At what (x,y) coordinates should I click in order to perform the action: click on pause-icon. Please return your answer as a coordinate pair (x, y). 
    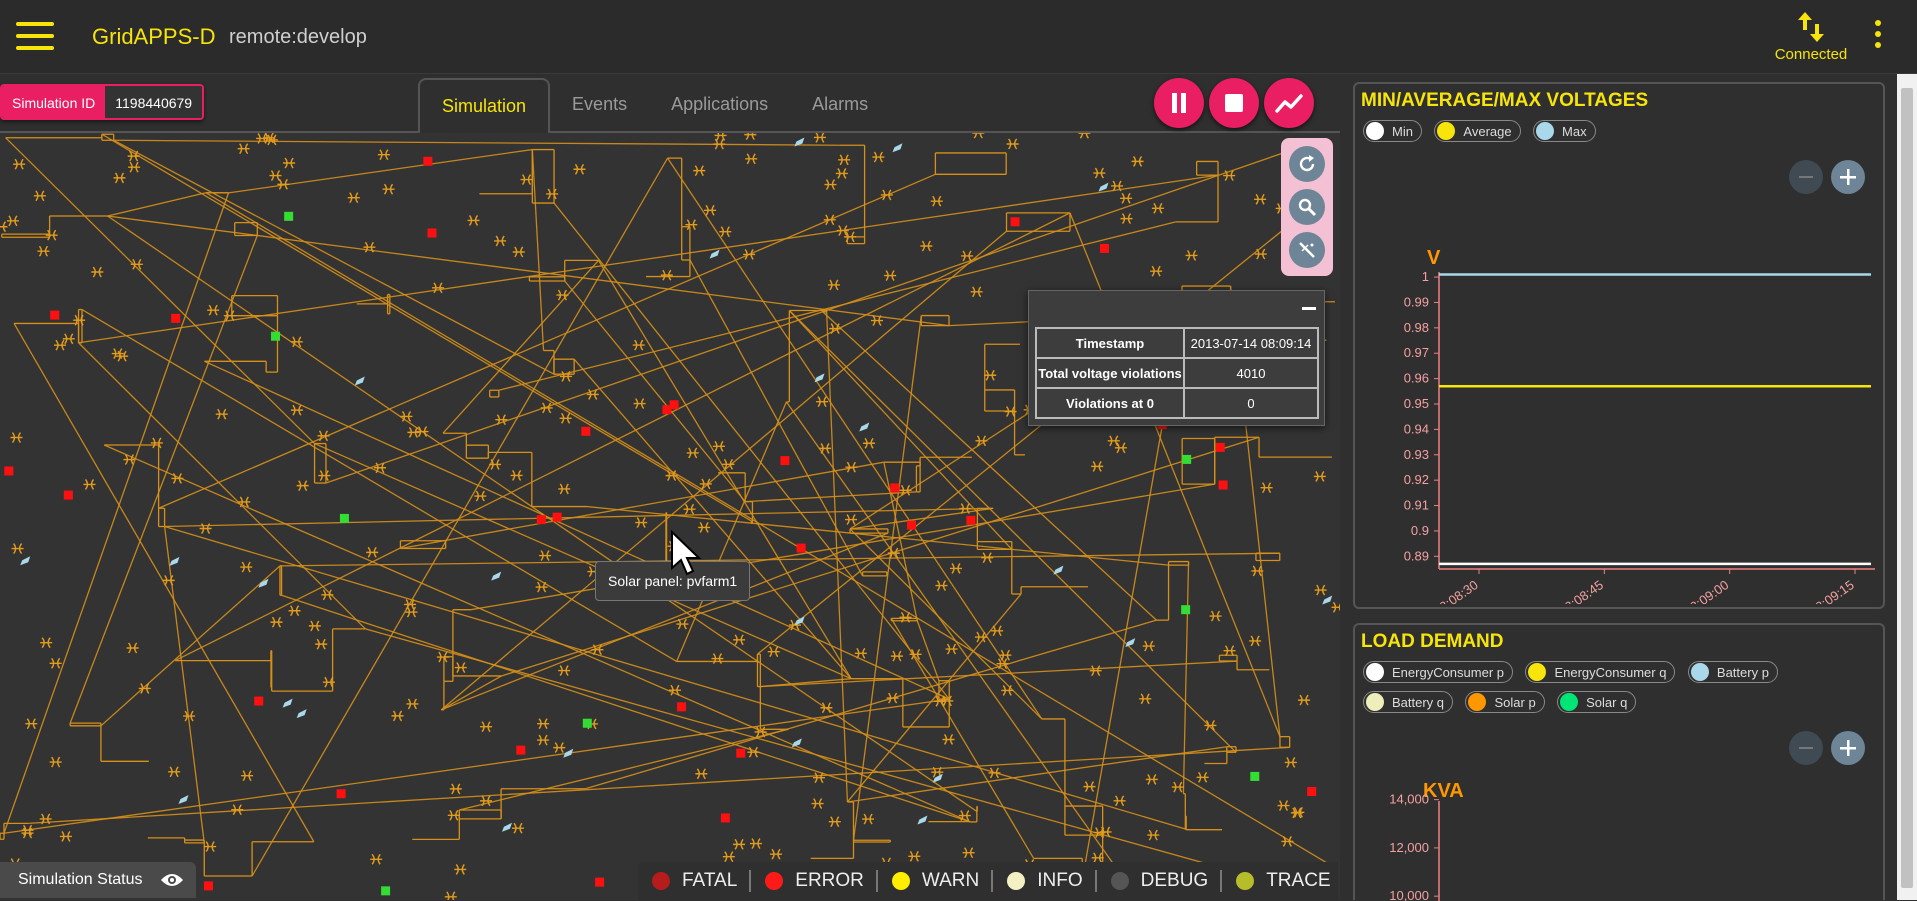
    Looking at the image, I should click on (1179, 103).